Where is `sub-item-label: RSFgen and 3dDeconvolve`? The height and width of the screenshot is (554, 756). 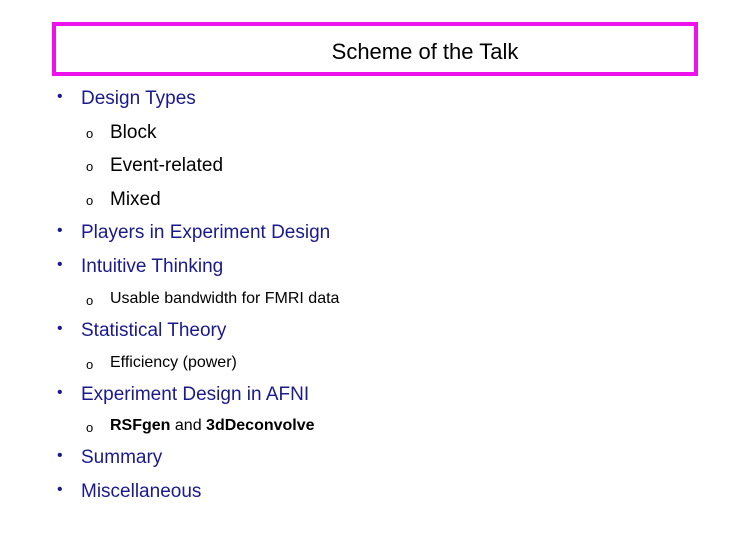 sub-item-label: RSFgen and 3dDeconvolve is located at coordinates (212, 426).